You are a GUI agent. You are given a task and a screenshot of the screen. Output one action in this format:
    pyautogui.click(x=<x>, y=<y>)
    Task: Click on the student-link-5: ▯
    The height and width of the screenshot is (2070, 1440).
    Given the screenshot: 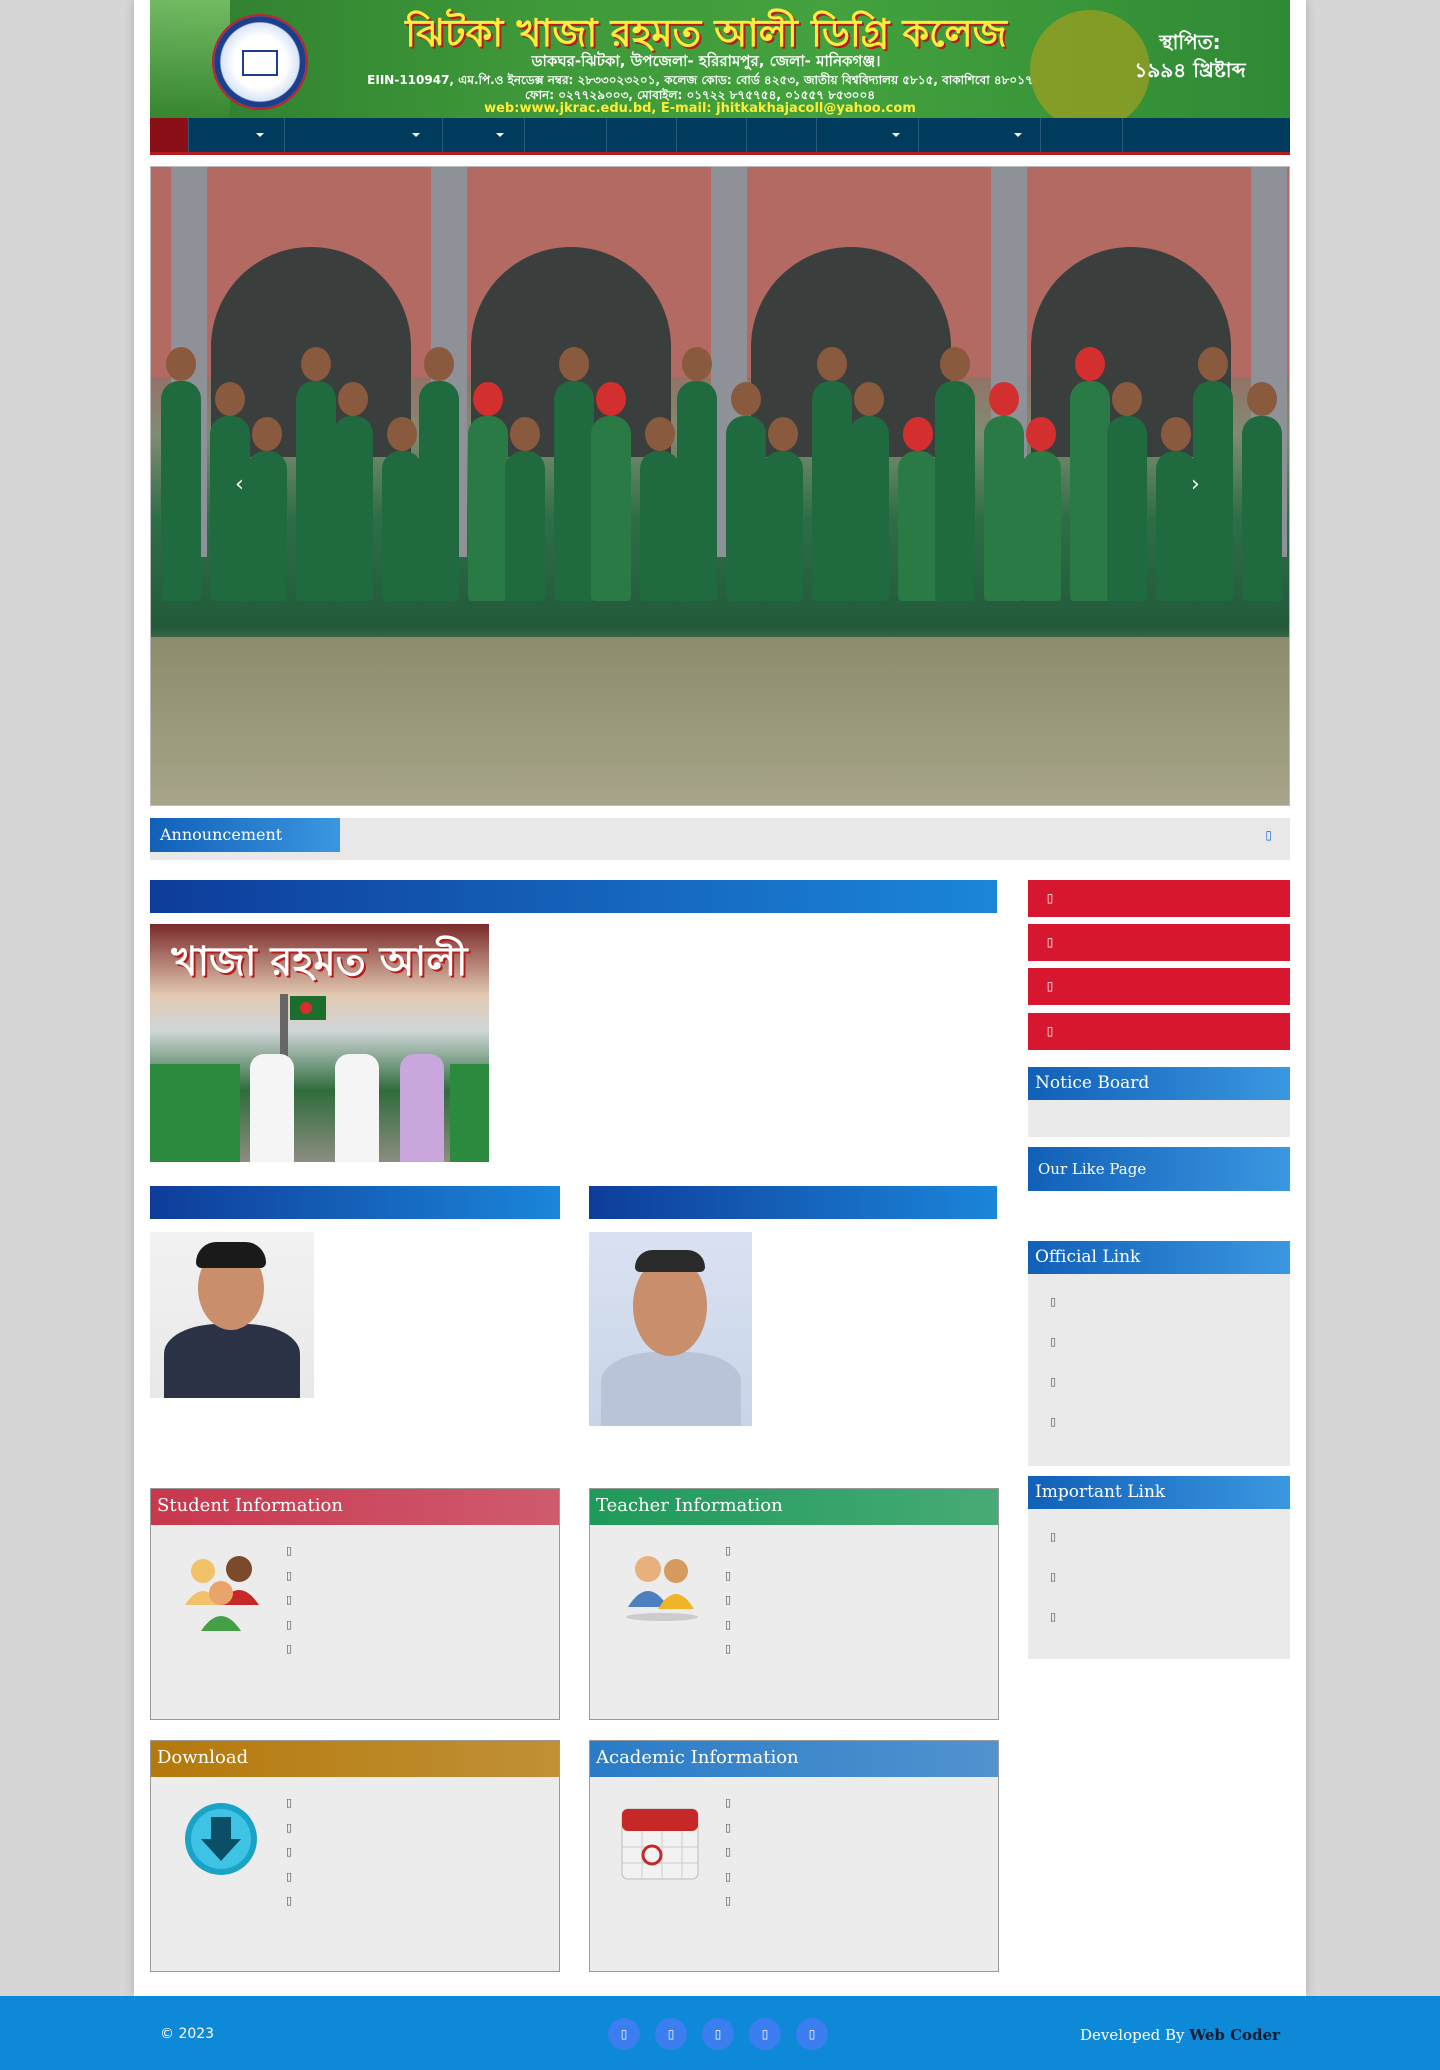 What is the action you would take?
    pyautogui.click(x=298, y=1649)
    